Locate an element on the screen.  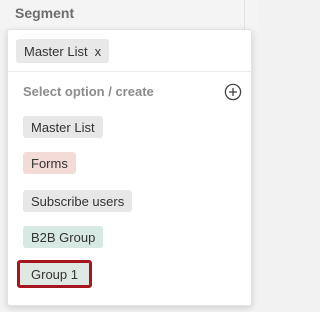
option-forms: Forms is located at coordinates (49, 163).